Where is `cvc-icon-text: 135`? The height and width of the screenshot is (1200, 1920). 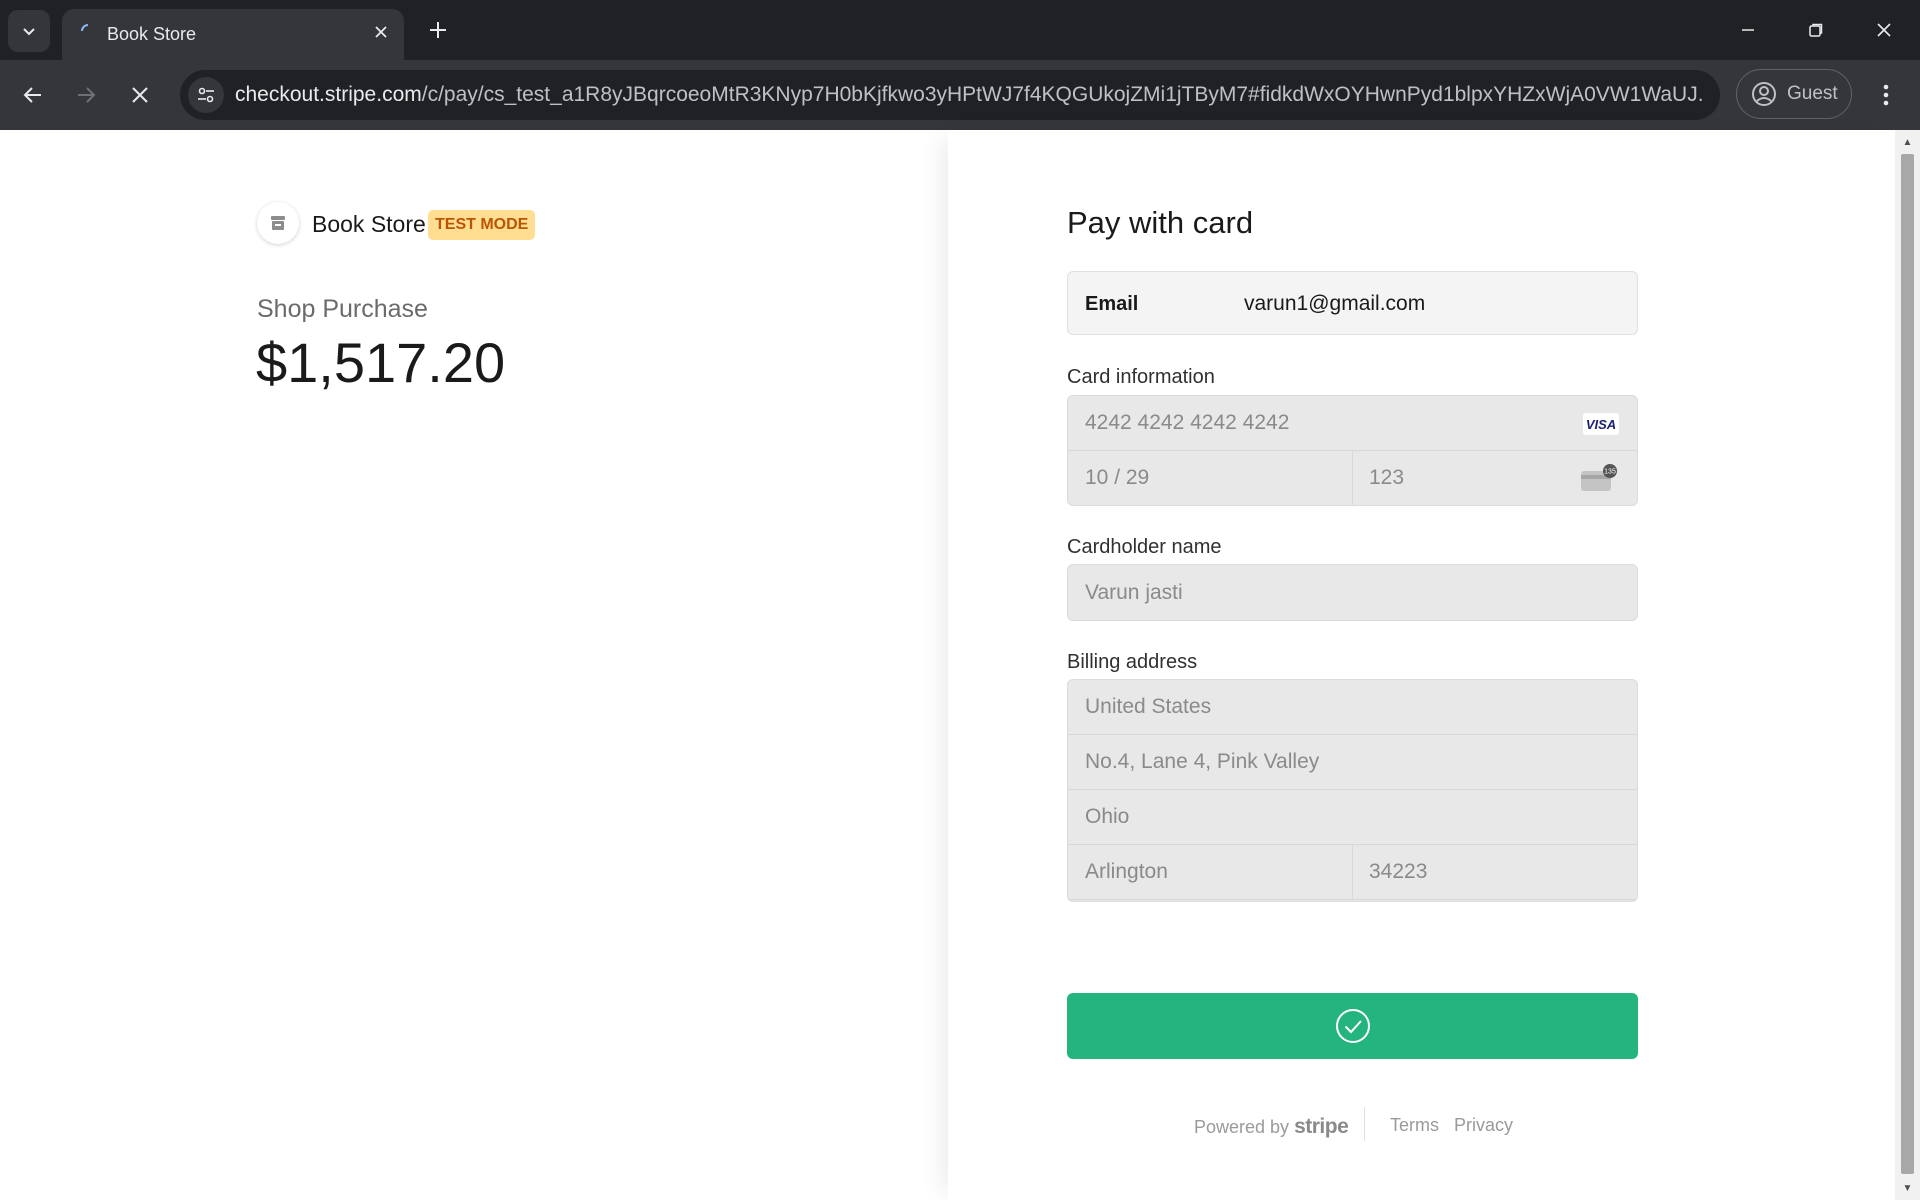
cvc-icon-text: 135 is located at coordinates (1610, 472).